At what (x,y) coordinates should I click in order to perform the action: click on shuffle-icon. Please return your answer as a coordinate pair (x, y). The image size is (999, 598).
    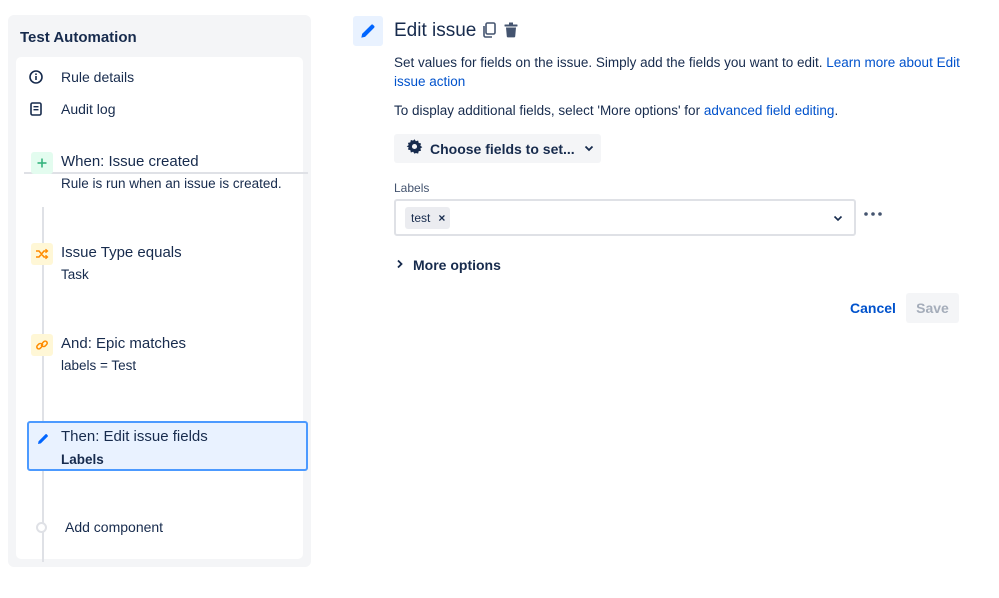
    Looking at the image, I should click on (42, 254).